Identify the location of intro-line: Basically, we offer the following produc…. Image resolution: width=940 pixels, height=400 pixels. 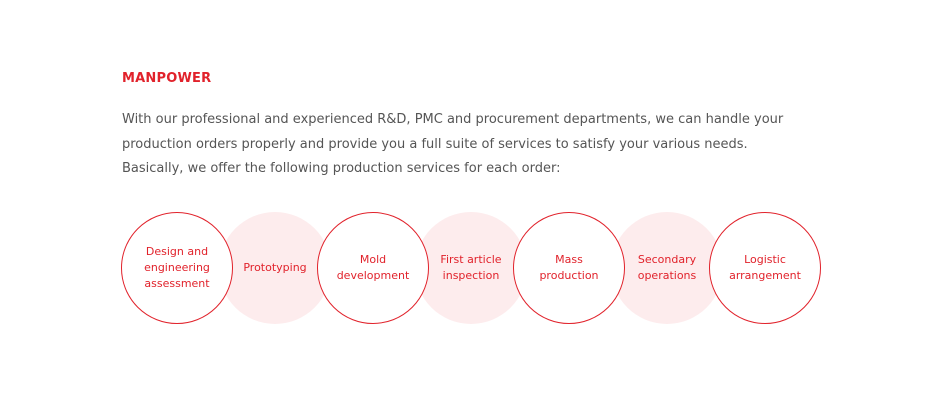
(341, 168).